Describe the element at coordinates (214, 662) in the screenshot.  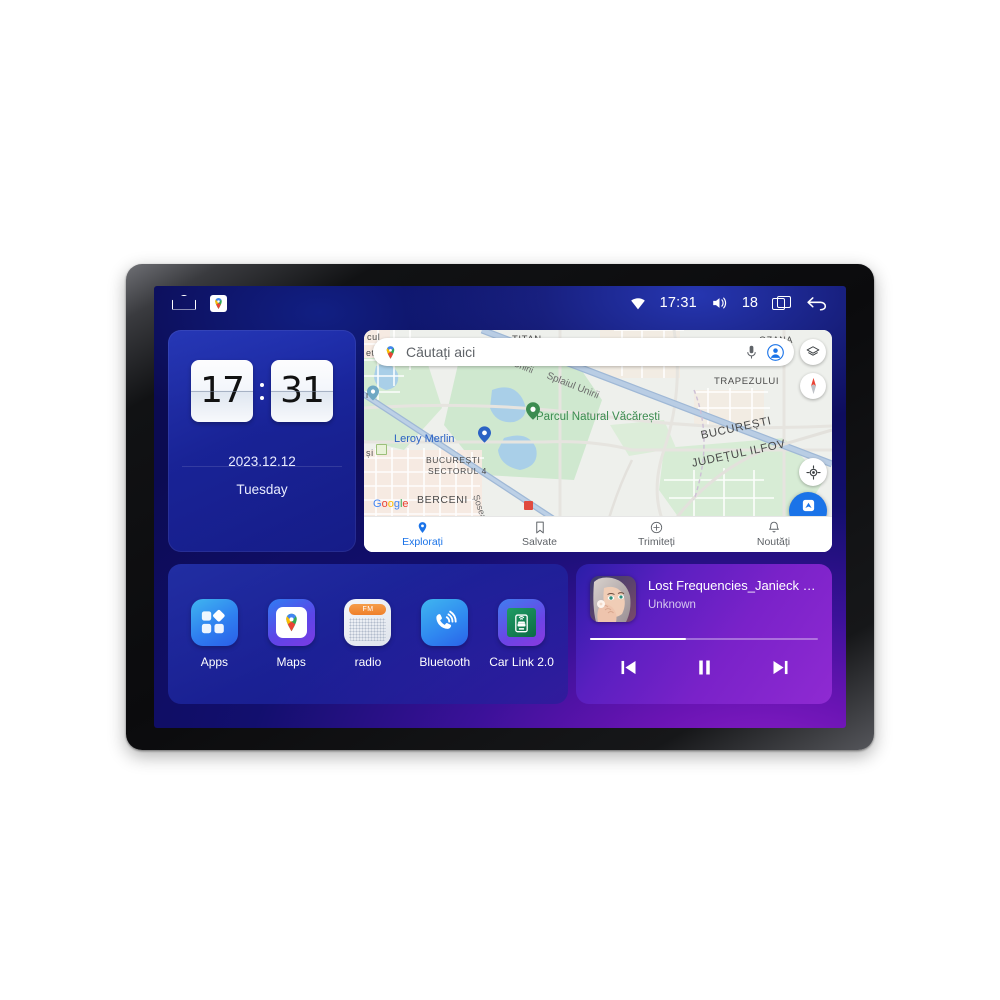
I see `app-label: Apps` at that location.